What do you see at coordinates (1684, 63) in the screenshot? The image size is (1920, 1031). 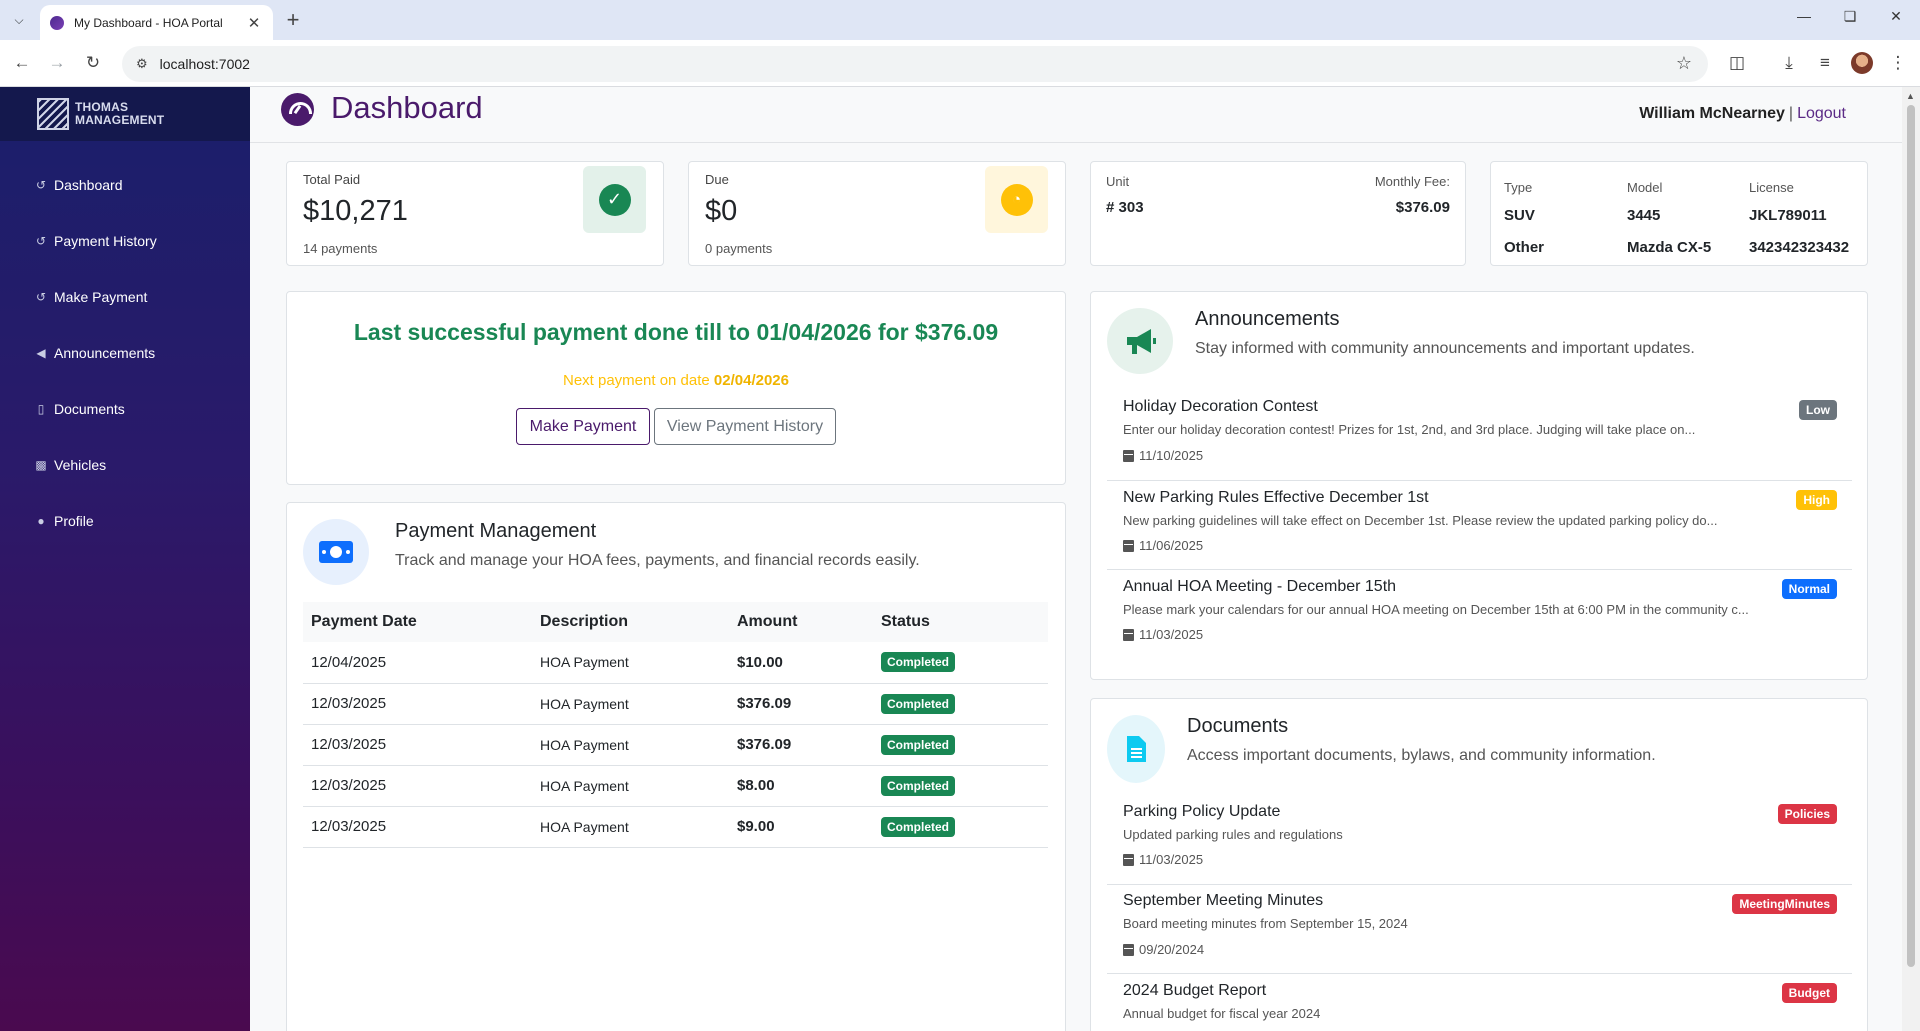 I see `bookmark-star-icon: ☆` at bounding box center [1684, 63].